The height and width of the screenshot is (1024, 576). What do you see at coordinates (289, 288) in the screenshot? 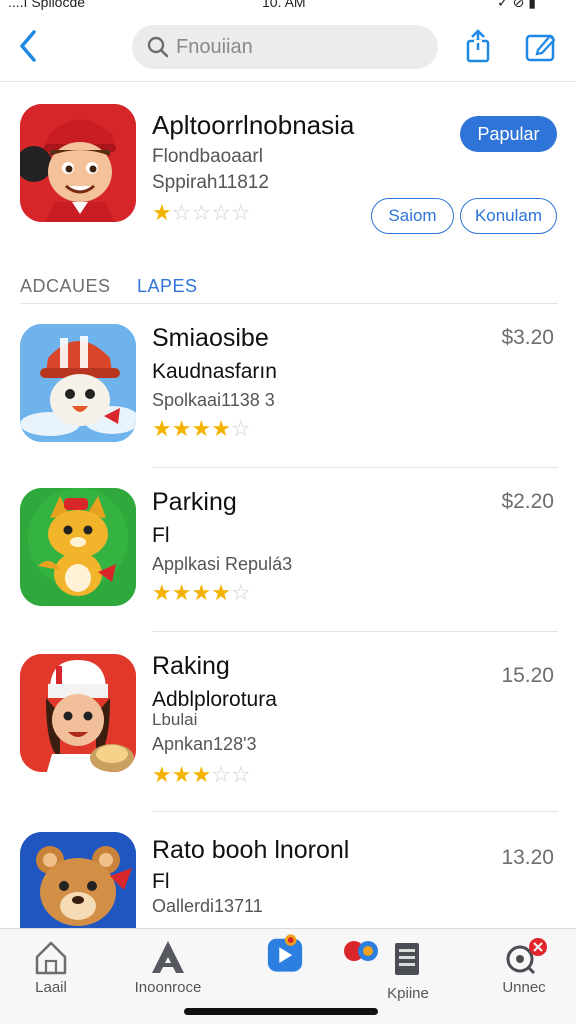
I see `segment-tabs: ADCAUES LAPES` at bounding box center [289, 288].